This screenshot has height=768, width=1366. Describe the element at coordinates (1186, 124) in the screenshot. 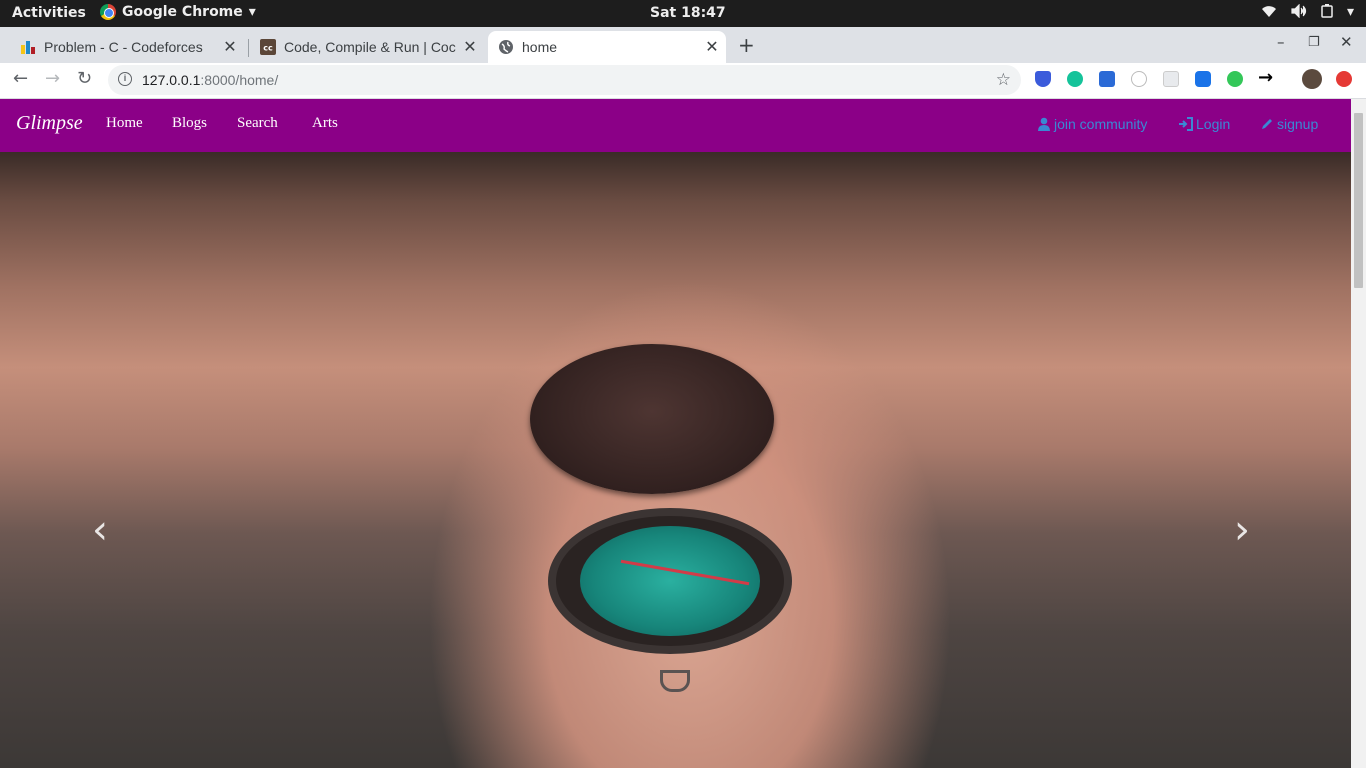

I see `login-icon` at that location.